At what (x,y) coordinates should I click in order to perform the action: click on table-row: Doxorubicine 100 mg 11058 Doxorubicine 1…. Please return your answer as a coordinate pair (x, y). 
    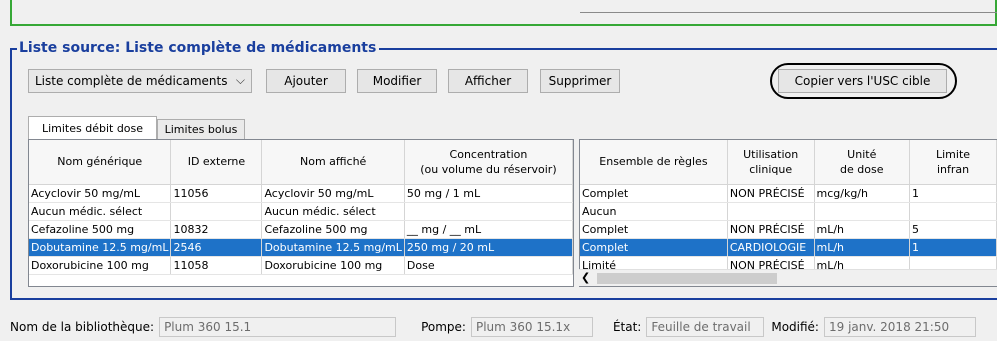
    Looking at the image, I should click on (301, 265).